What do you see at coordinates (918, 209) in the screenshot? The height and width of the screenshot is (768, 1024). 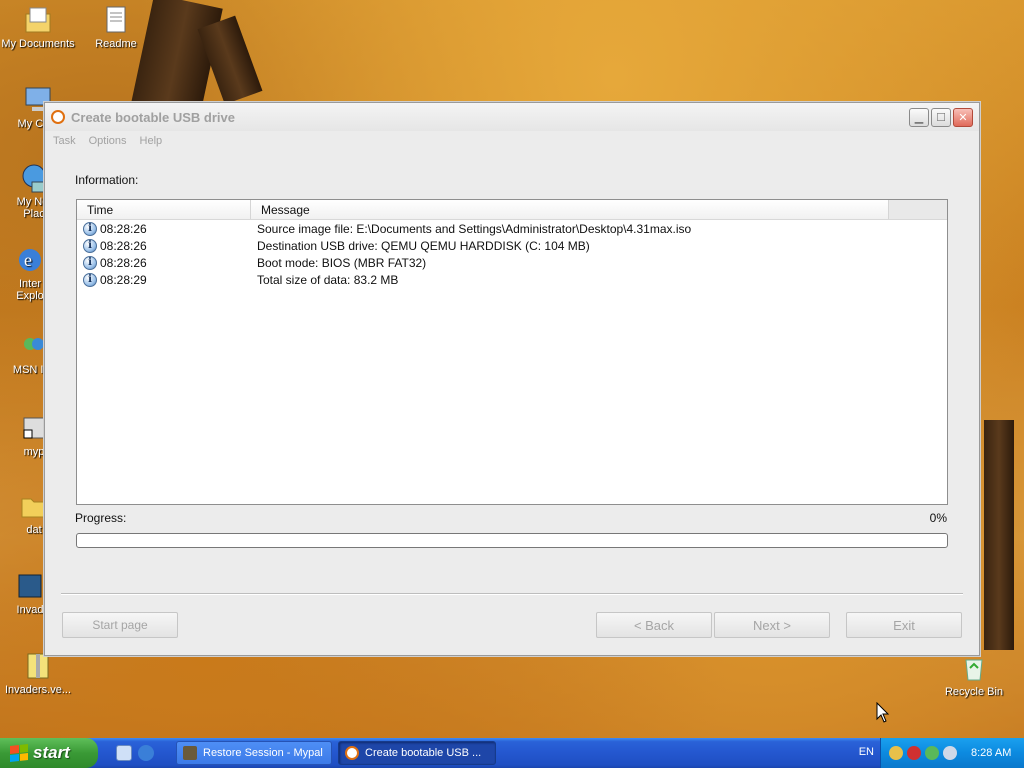 I see `column-header-filler` at bounding box center [918, 209].